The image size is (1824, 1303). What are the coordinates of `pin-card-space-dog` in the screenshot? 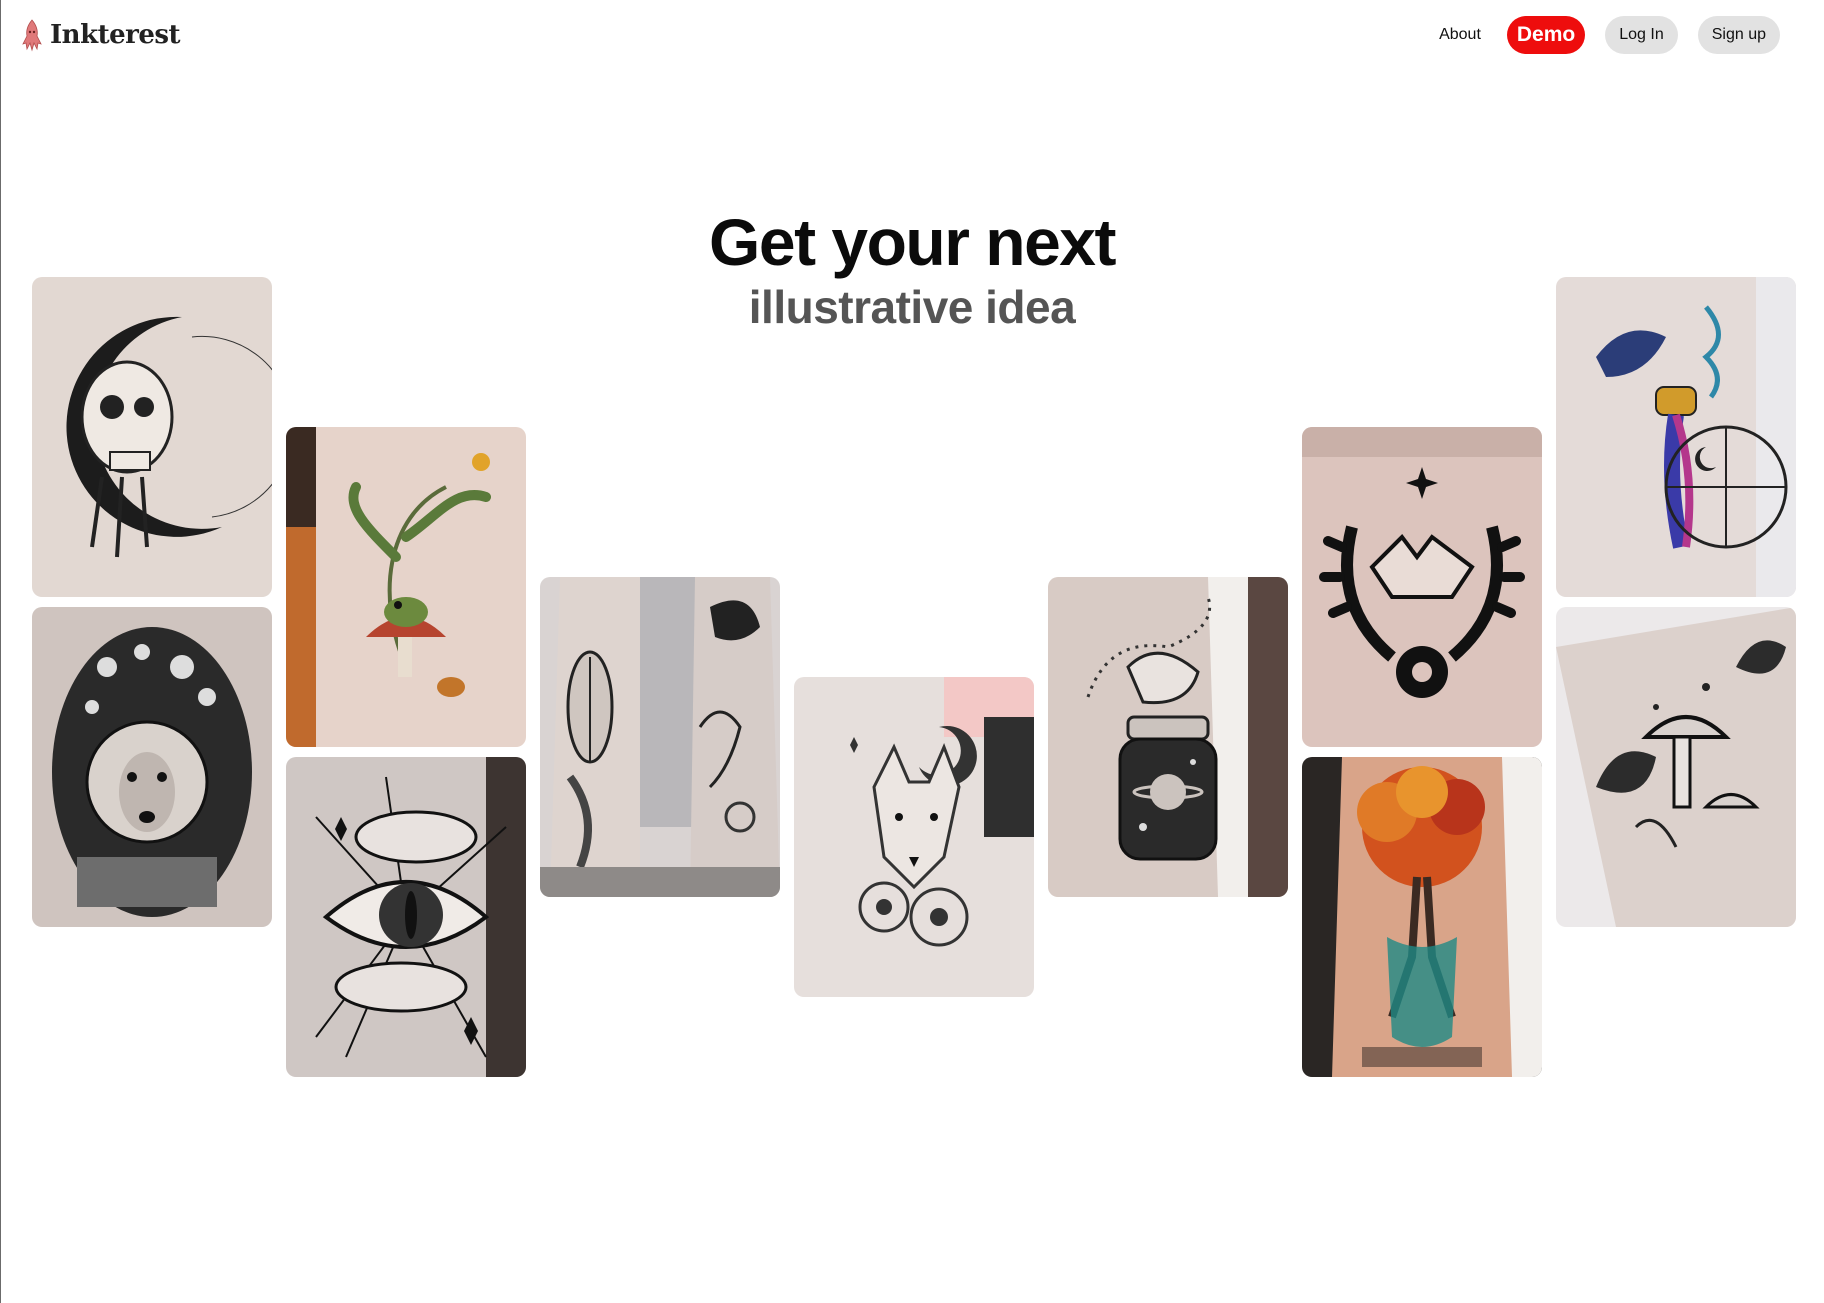 It's located at (152, 767).